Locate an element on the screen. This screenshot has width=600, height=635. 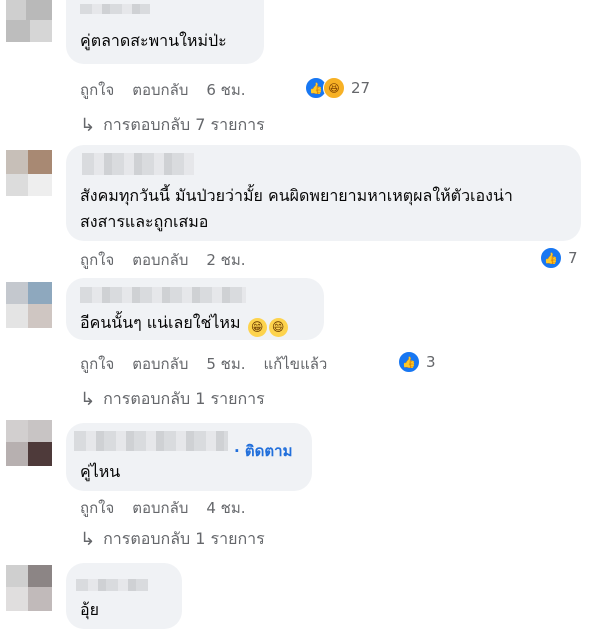
comment-text: อีคนนั้นๆ แน่เลยใช่ไหม 😁 😄 is located at coordinates (184, 322).